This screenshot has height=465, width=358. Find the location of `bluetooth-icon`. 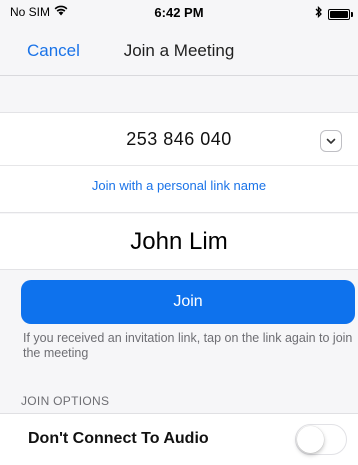

bluetooth-icon is located at coordinates (319, 14).